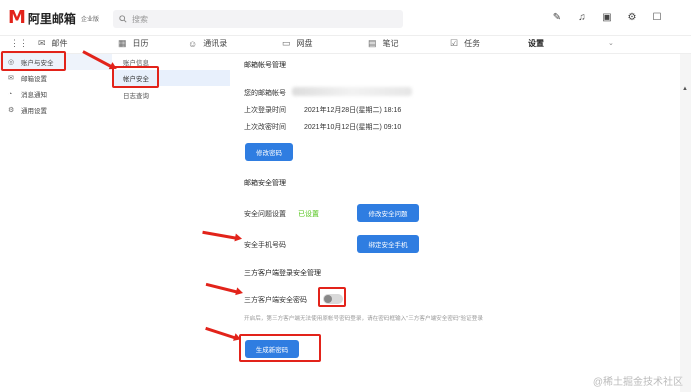 This screenshot has height=392, width=691. What do you see at coordinates (657, 18) in the screenshot?
I see `message-icon: ☐` at bounding box center [657, 18].